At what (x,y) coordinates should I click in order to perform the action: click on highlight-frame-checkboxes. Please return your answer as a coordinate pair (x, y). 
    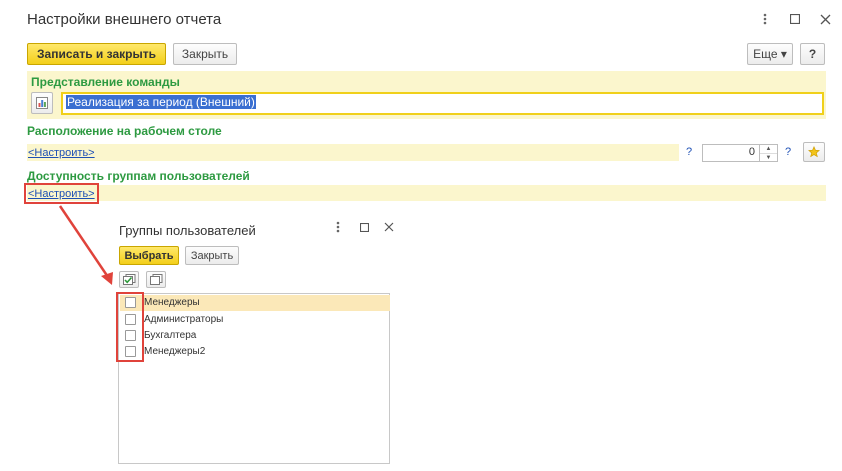
    Looking at the image, I should click on (130, 327).